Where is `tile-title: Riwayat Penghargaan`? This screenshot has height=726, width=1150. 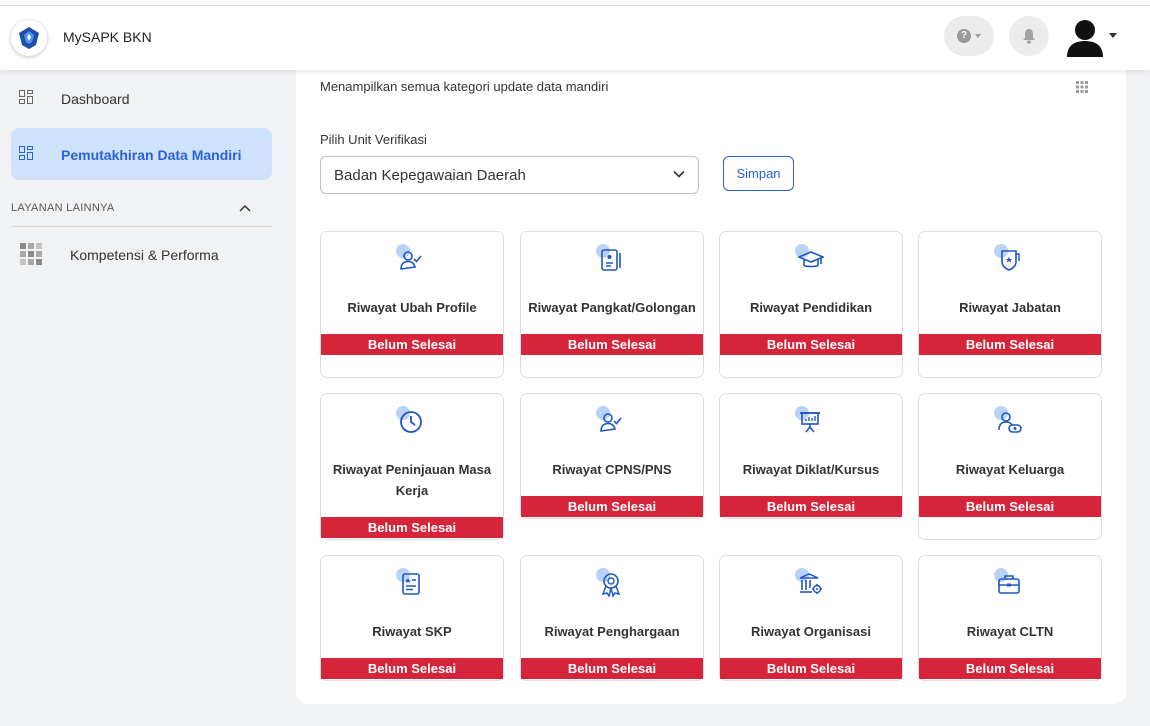
tile-title: Riwayat Penghargaan is located at coordinates (612, 631).